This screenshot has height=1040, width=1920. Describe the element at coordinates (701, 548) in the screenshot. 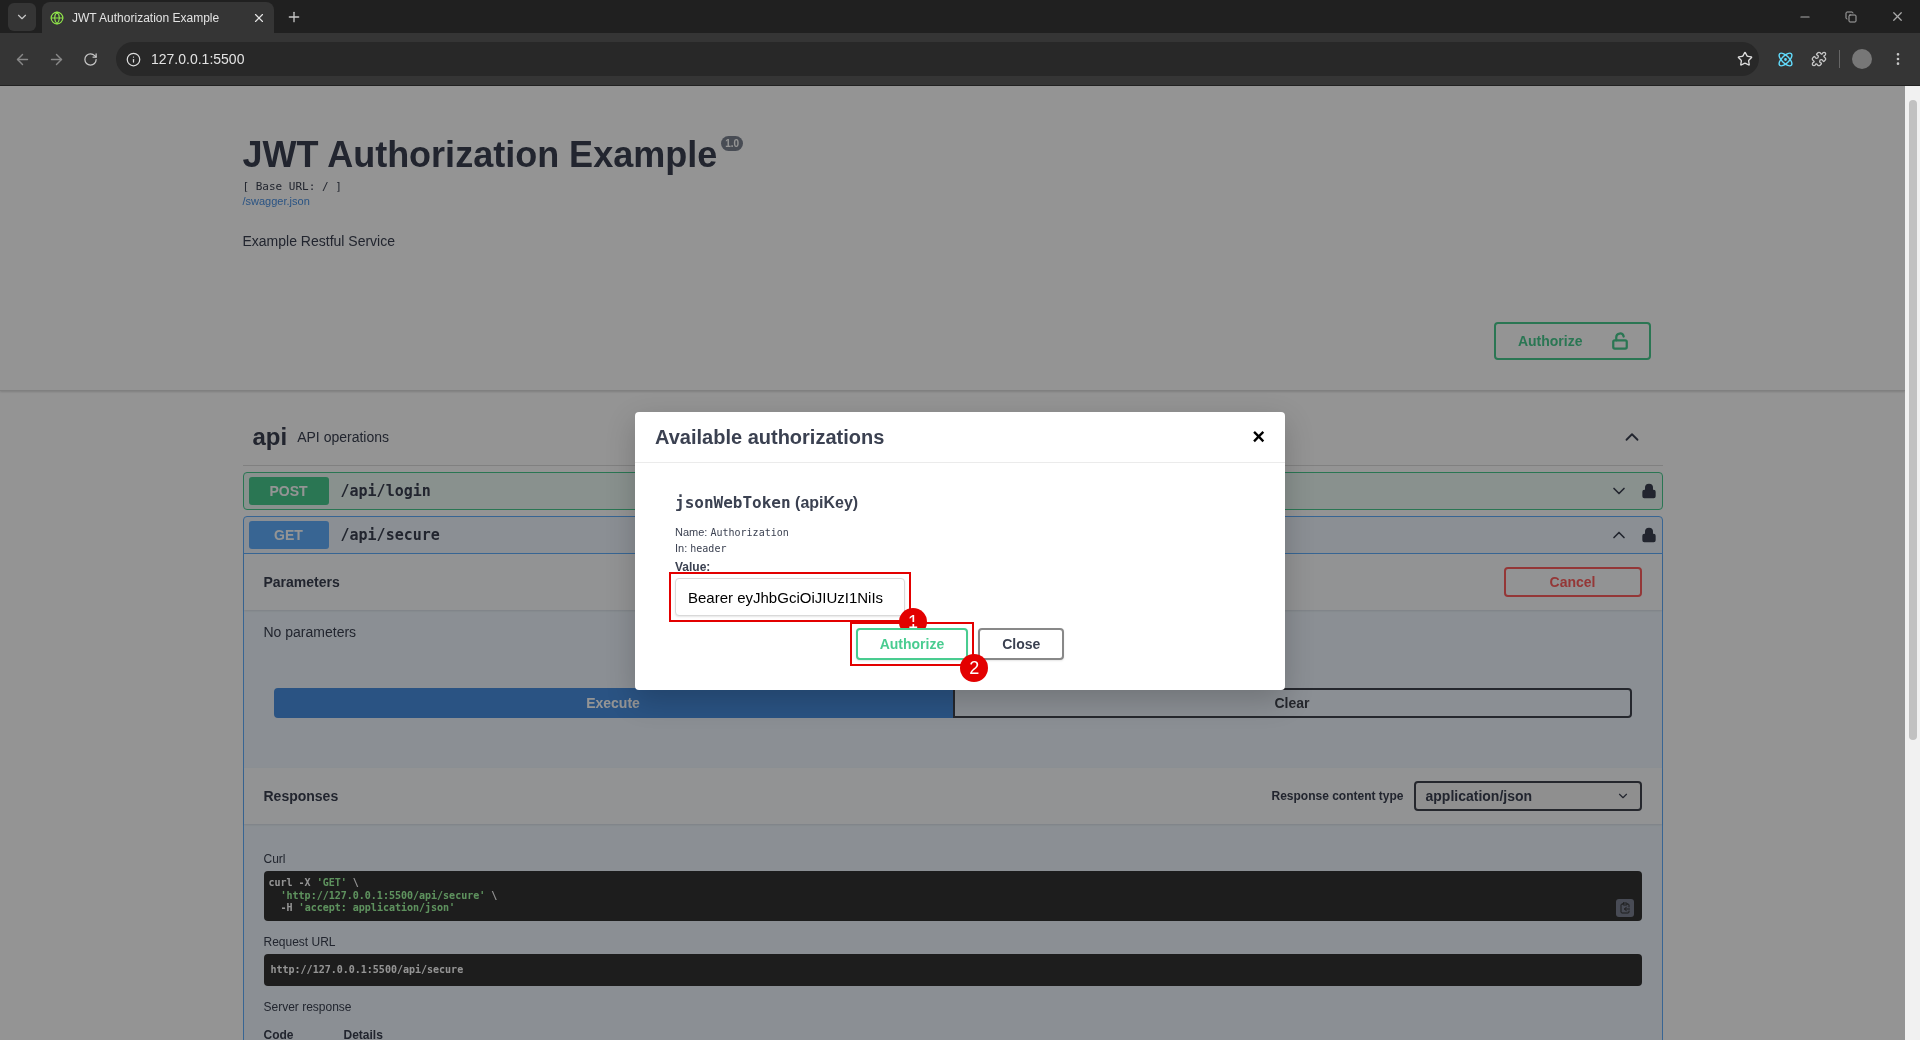

I see `scheme-location: In: header` at that location.